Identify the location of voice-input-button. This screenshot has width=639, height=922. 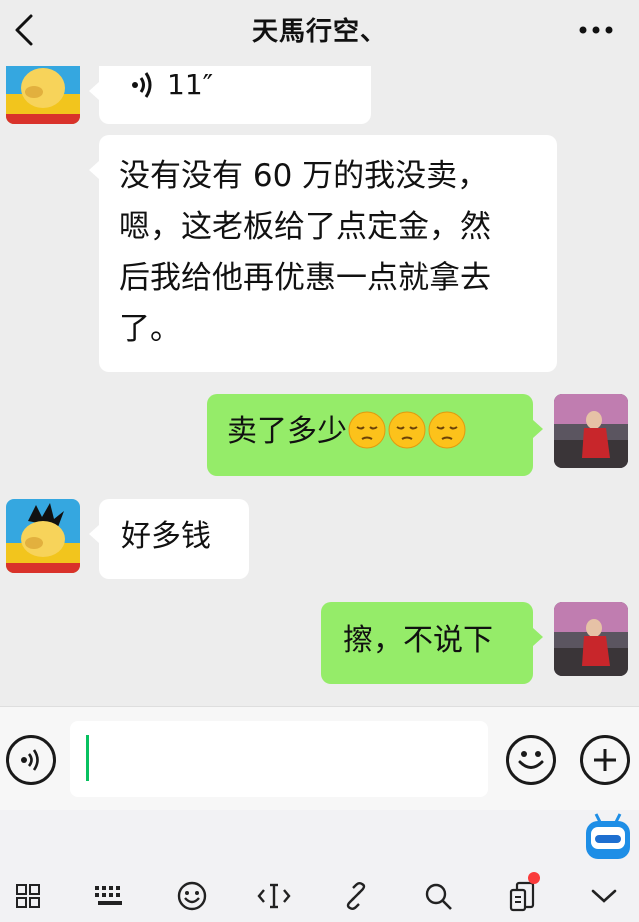
(31, 760).